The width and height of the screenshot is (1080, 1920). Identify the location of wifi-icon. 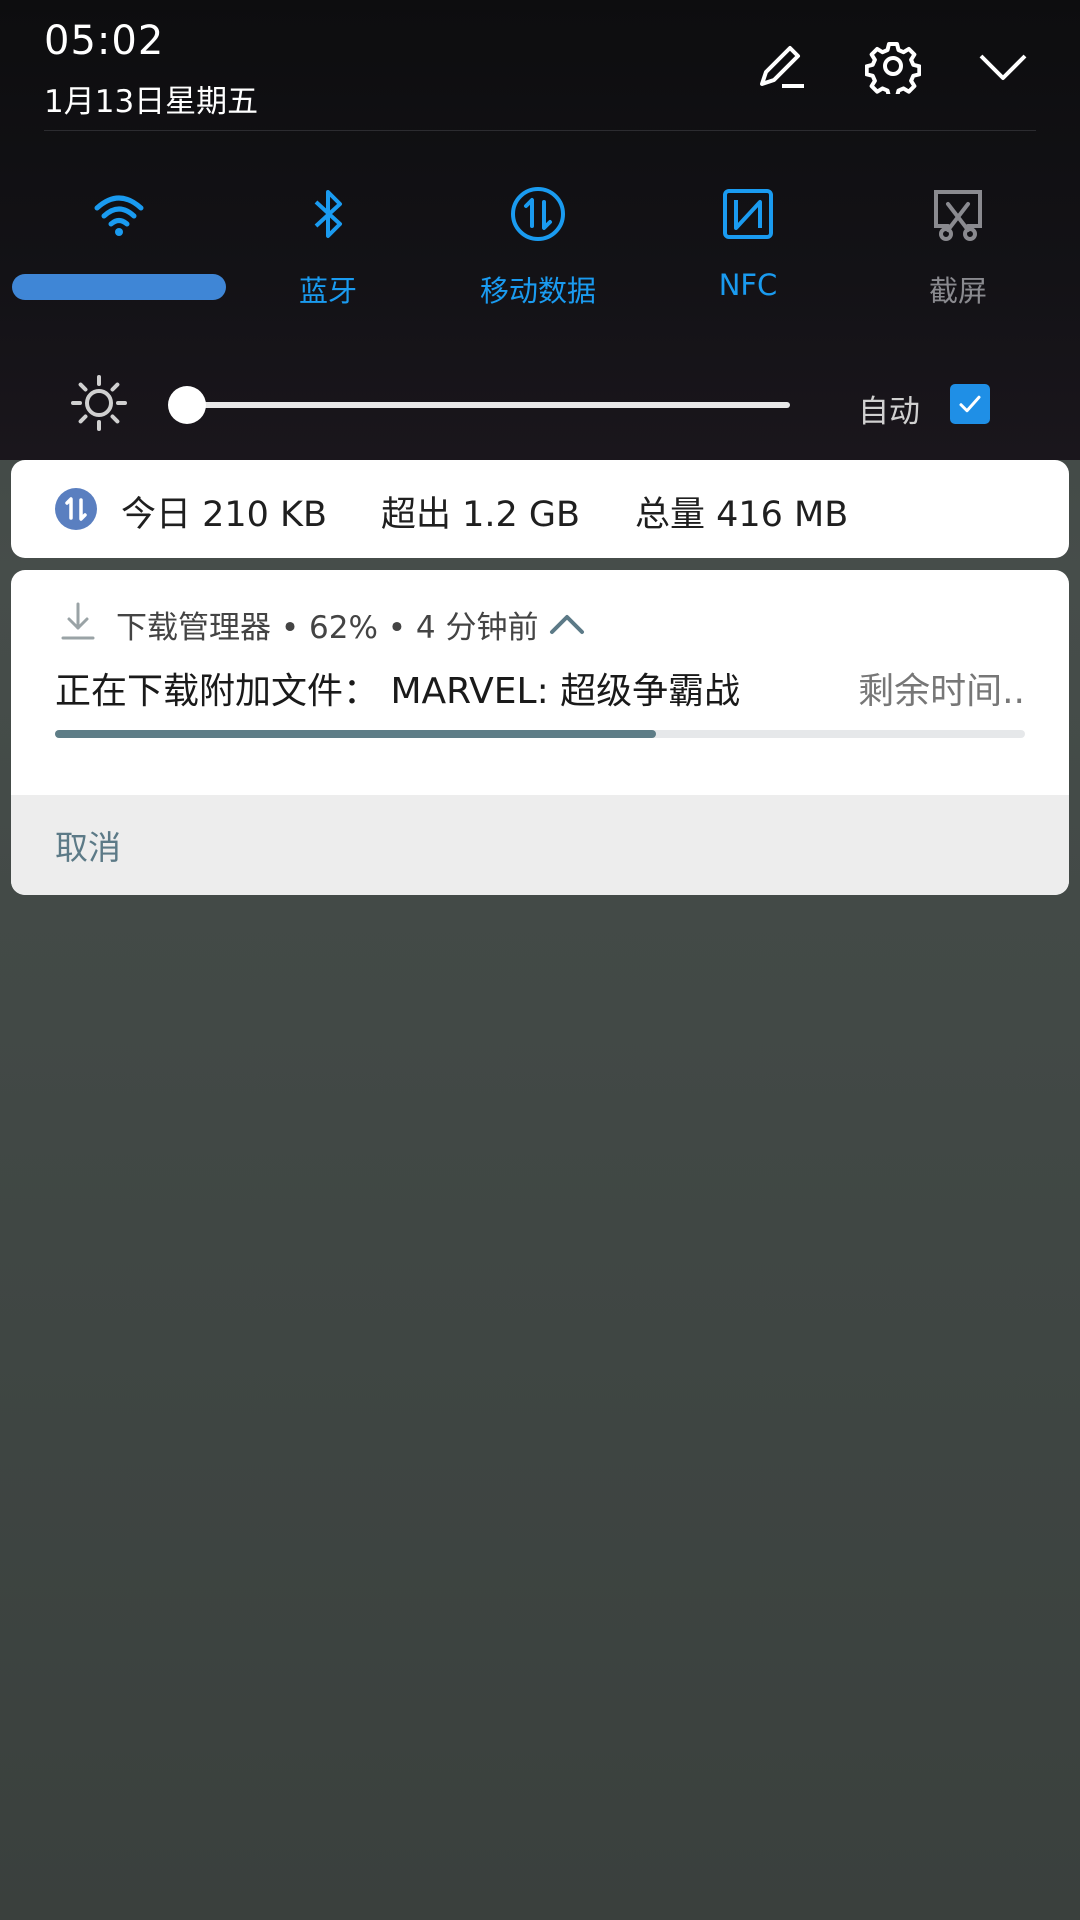
(119, 214).